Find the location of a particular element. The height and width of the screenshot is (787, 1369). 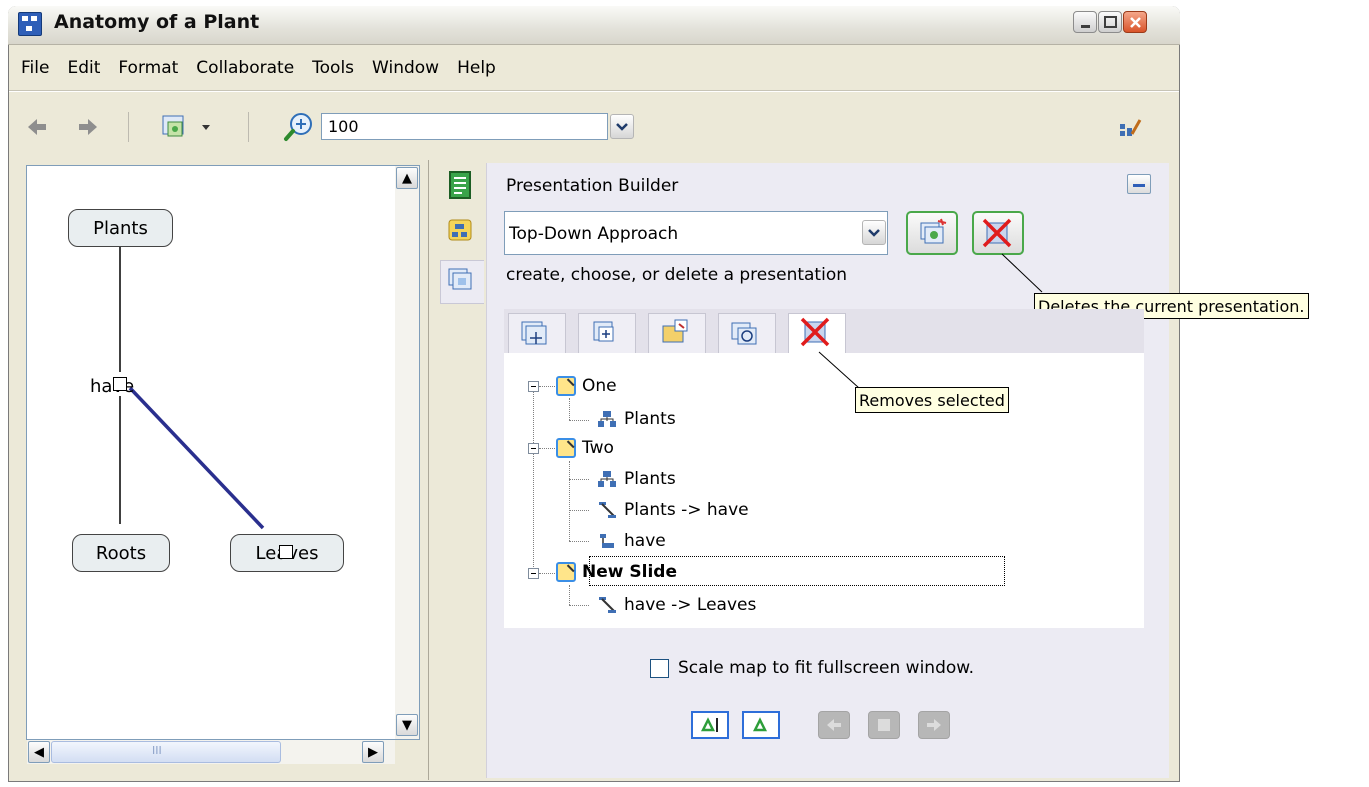

slide-item: One is located at coordinates (586, 386).